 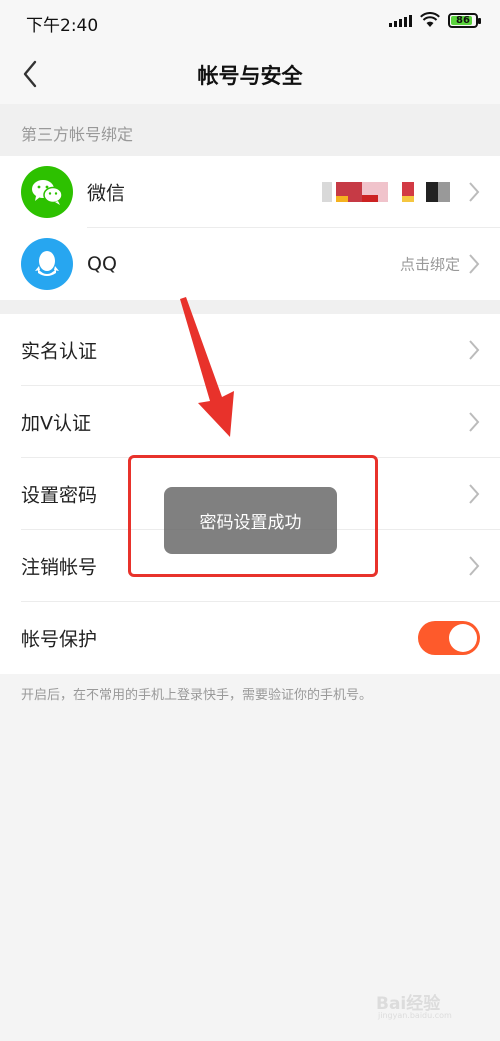 I want to click on wifi-icon, so click(x=430, y=19).